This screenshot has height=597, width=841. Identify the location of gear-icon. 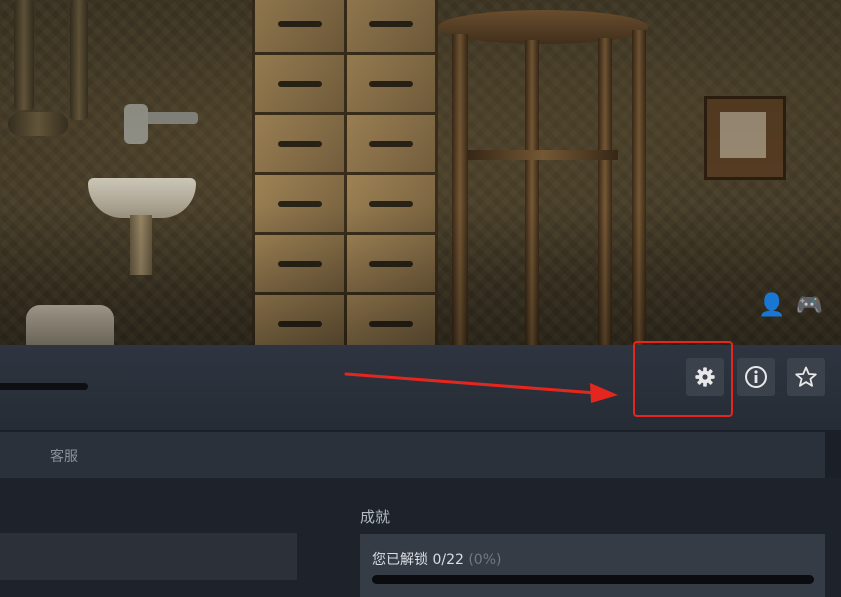
(705, 377).